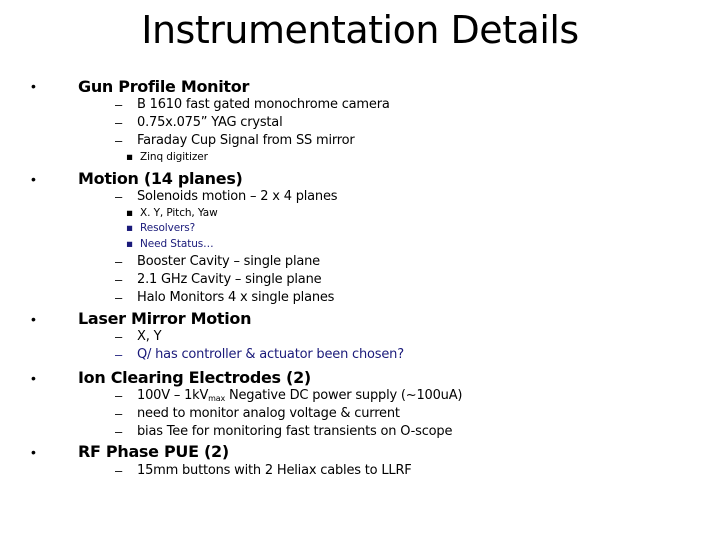  Describe the element at coordinates (194, 377) in the screenshot. I see `section-heading-ion-clearing-electrodes: Ion Clearing Electrodes (2)` at that location.